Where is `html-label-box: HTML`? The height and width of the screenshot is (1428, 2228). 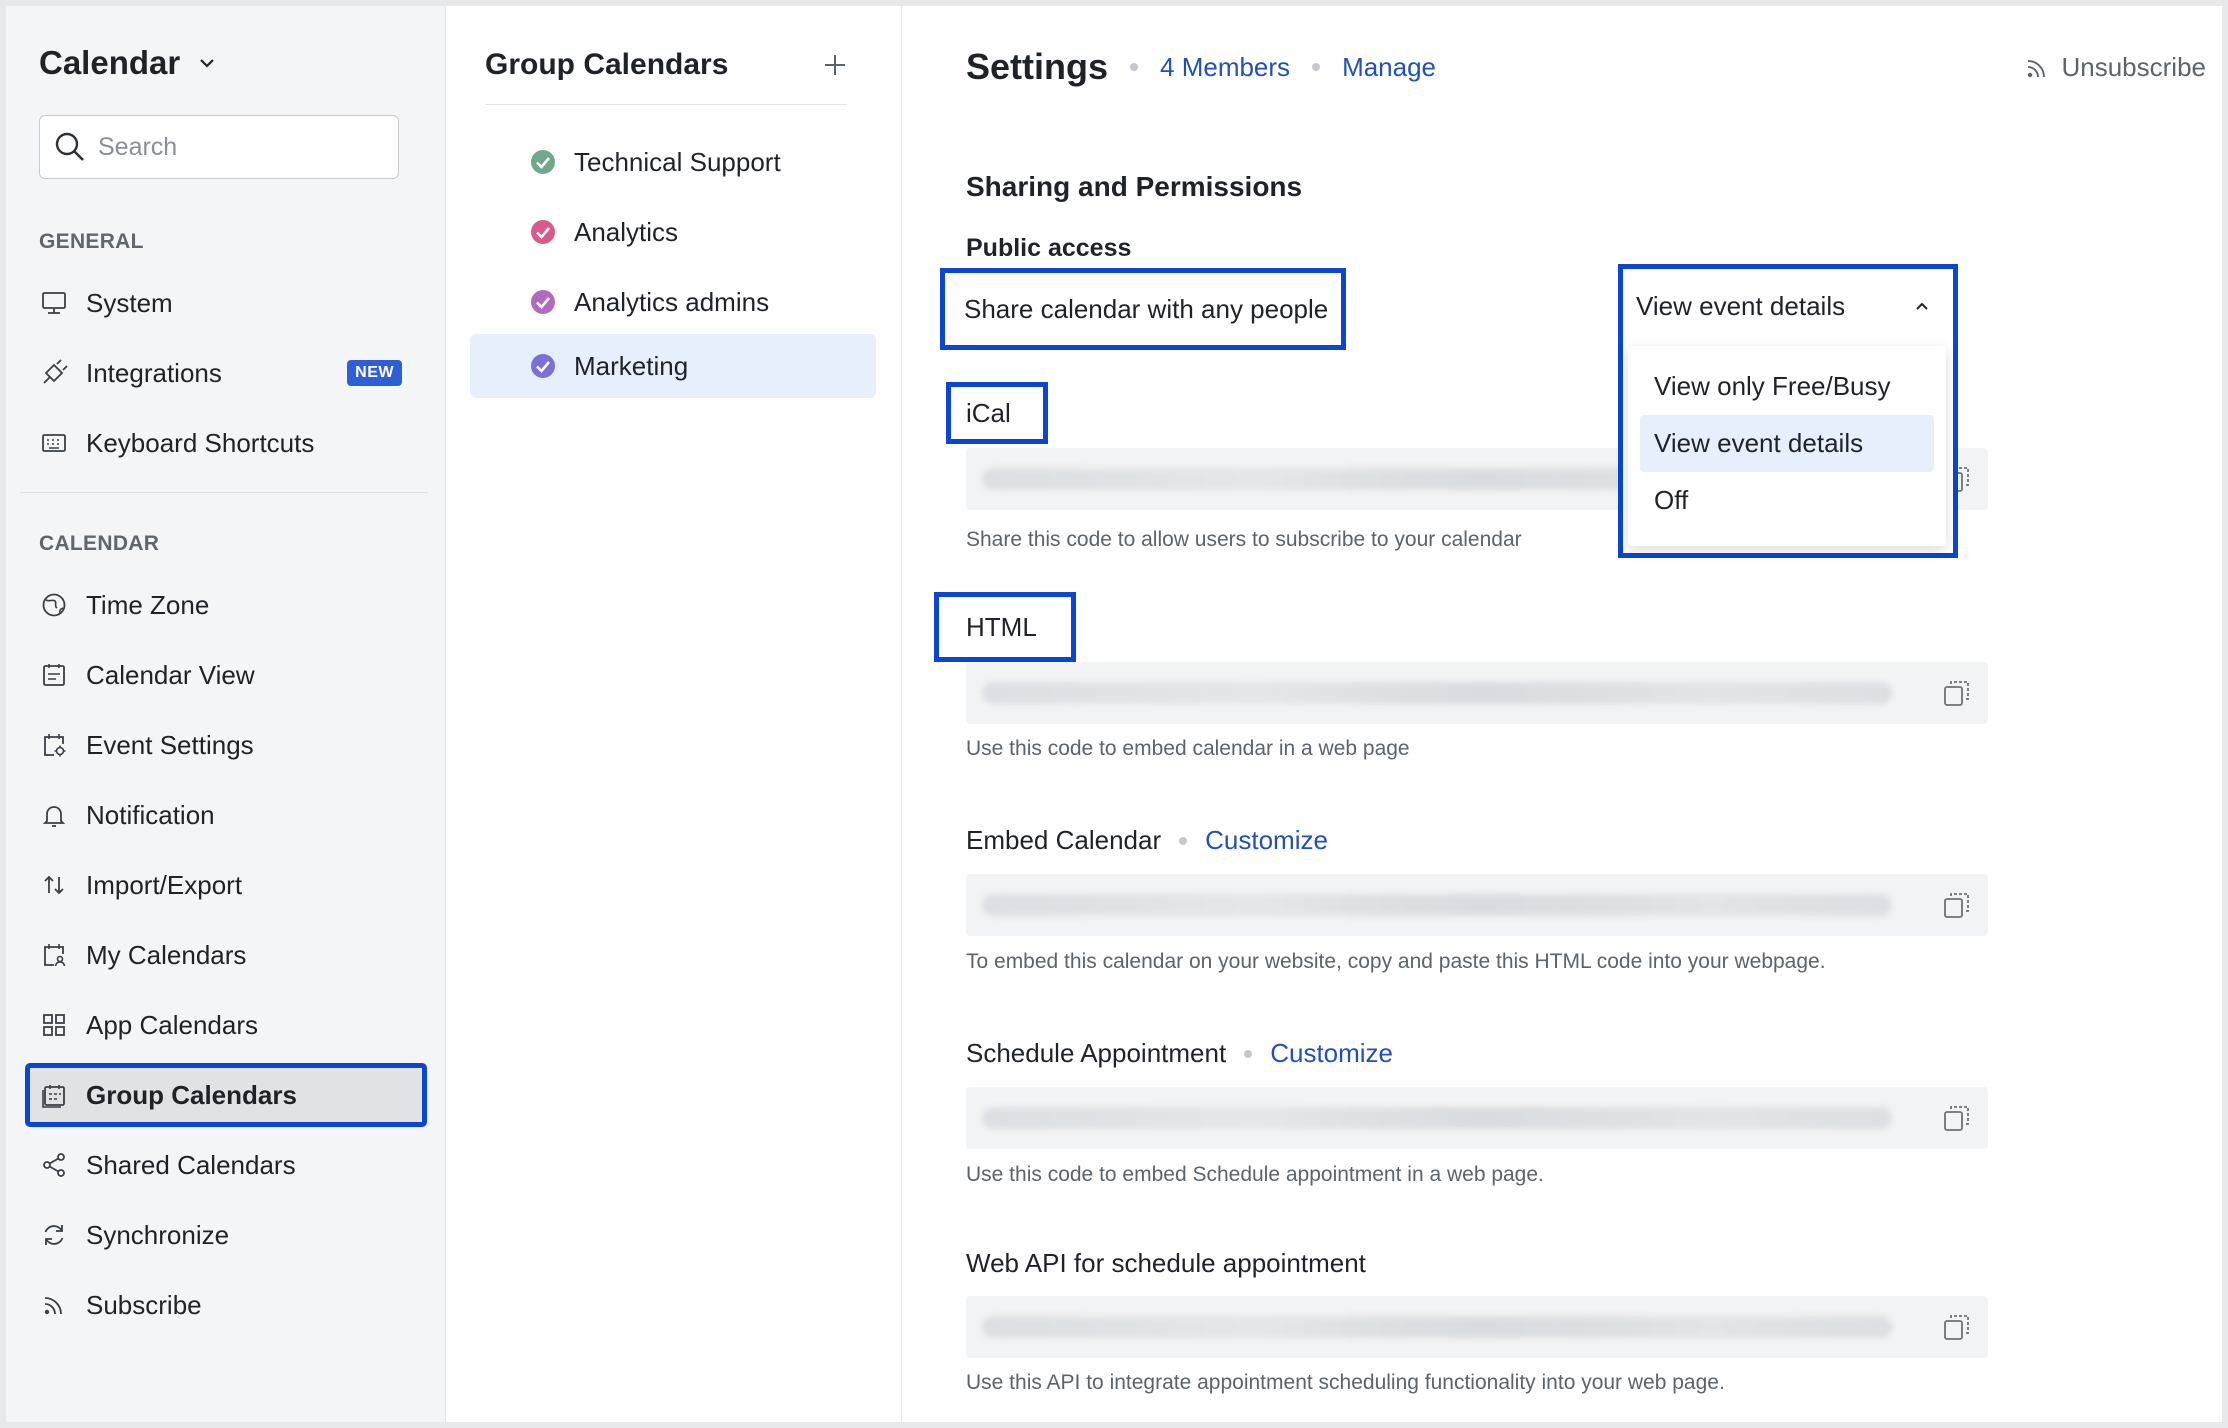 html-label-box: HTML is located at coordinates (1005, 627).